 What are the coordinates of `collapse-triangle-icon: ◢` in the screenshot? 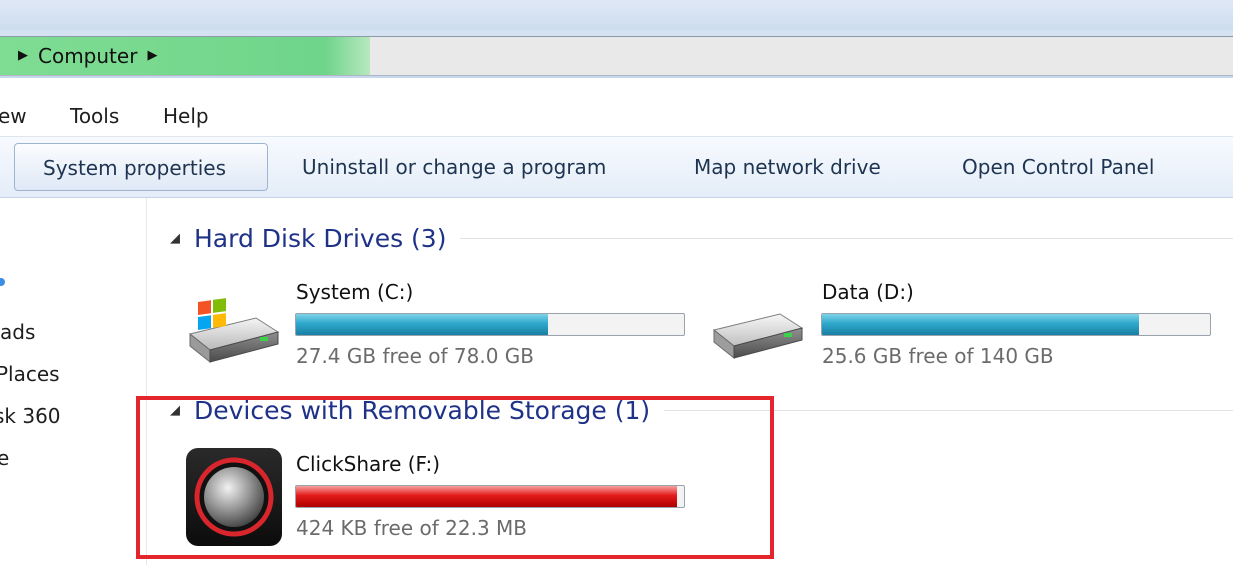 It's located at (175, 238).